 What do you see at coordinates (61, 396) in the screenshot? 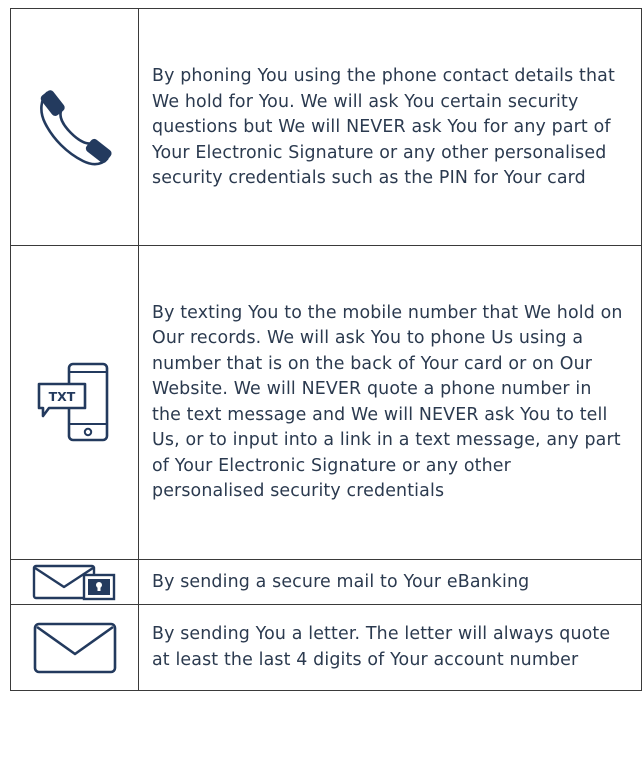
I see `txt-label: TXT` at bounding box center [61, 396].